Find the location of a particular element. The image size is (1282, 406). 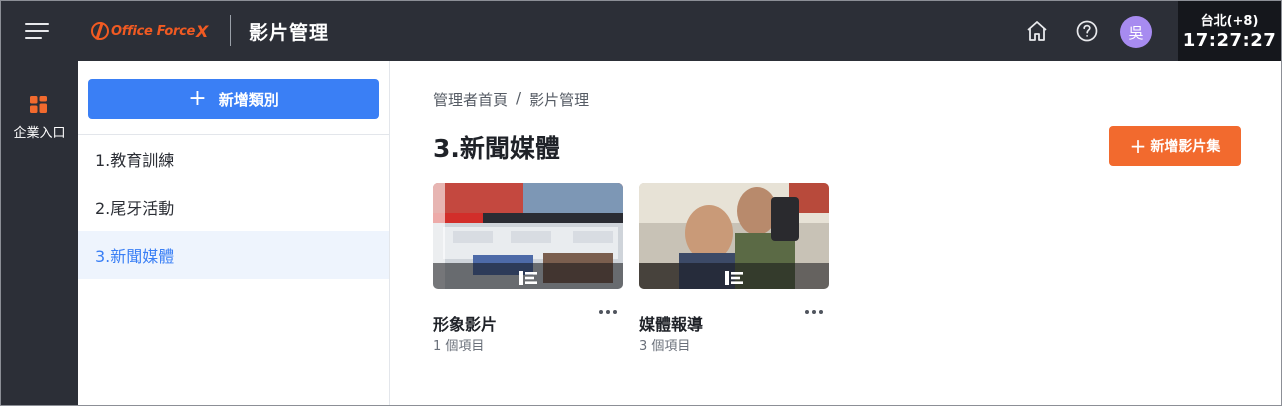

clock: 台北(+8) 17:27:27 is located at coordinates (1229, 31).